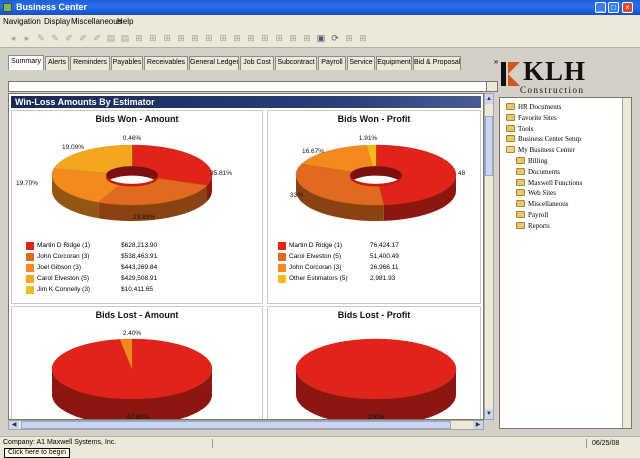  I want to click on app-icon, so click(7, 7).